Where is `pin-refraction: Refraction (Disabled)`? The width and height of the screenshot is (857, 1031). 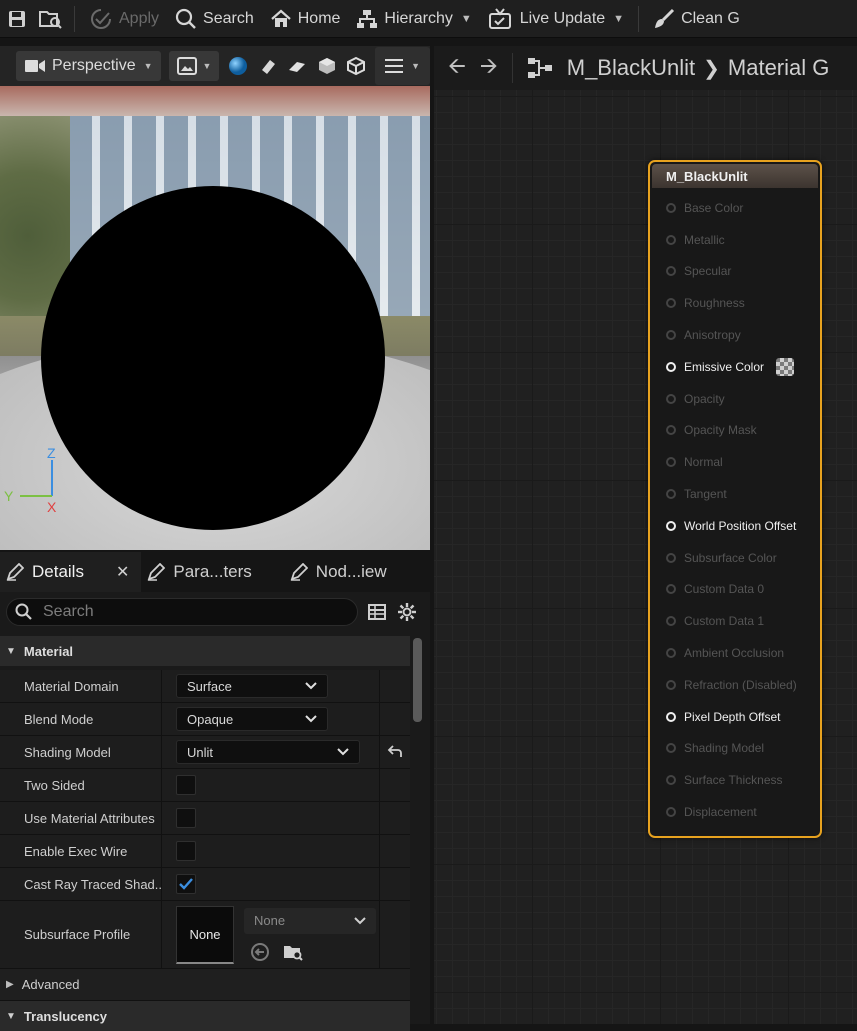
pin-refraction: Refraction (Disabled) is located at coordinates (735, 685).